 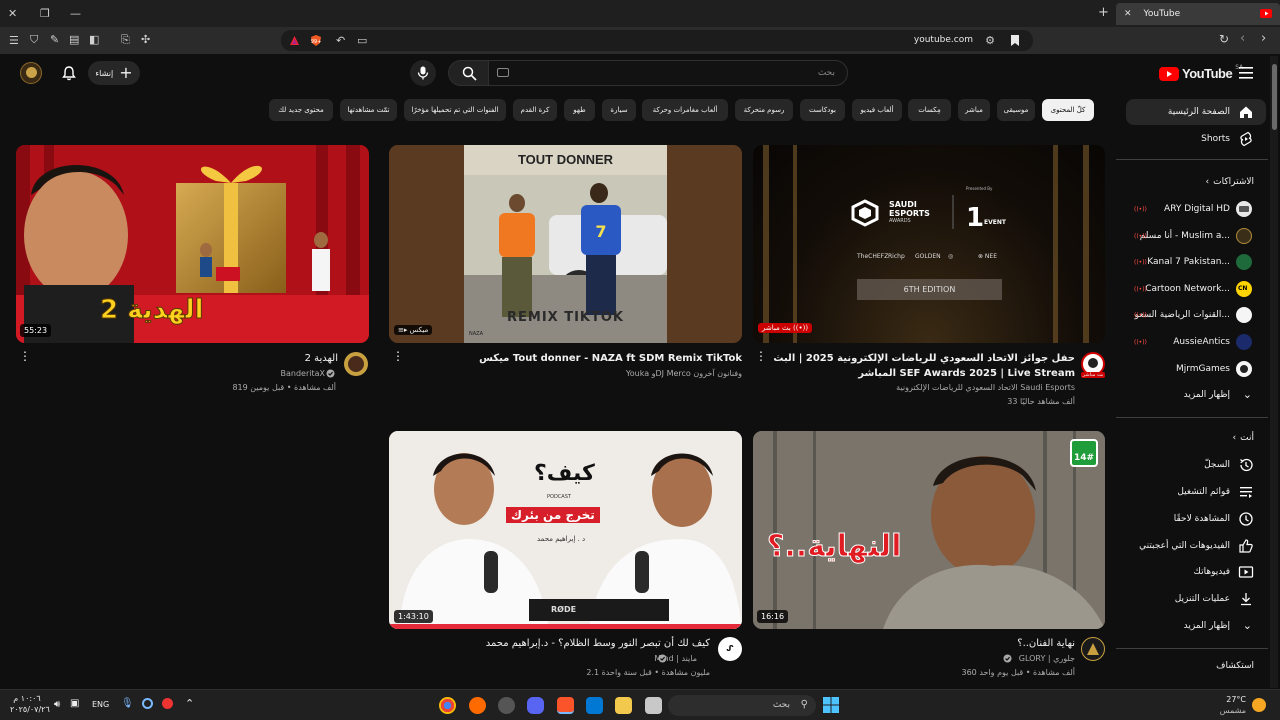 I want to click on close-window-icon: ✕, so click(x=12, y=13).